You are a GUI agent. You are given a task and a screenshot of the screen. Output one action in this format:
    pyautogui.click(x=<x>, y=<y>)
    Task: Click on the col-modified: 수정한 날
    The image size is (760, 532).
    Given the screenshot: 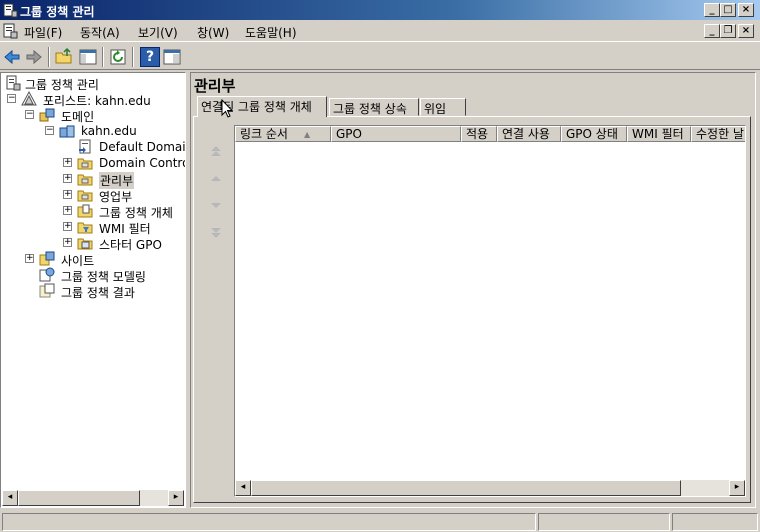 What is the action you would take?
    pyautogui.click(x=718, y=134)
    